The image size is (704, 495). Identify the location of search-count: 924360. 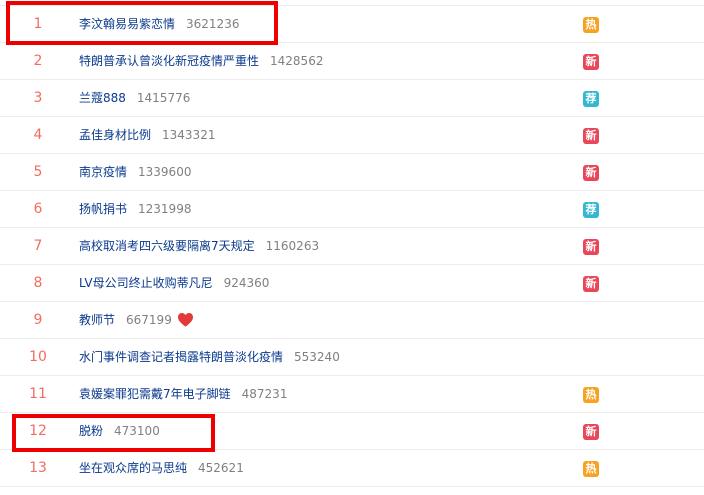
(246, 283).